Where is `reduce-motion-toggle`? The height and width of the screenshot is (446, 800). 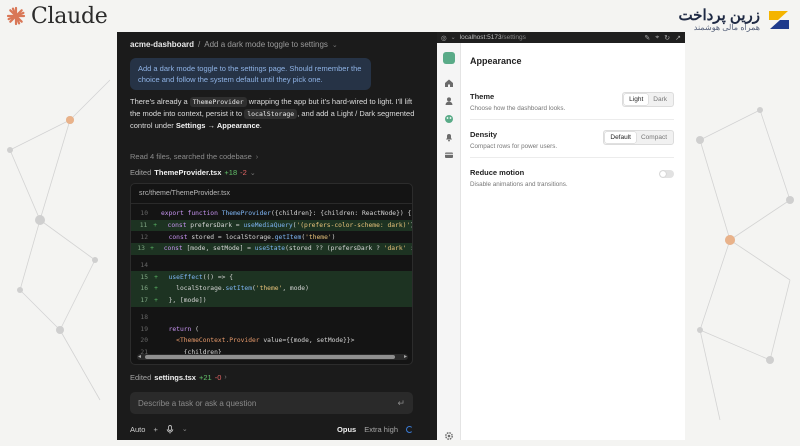
reduce-motion-toggle is located at coordinates (666, 174).